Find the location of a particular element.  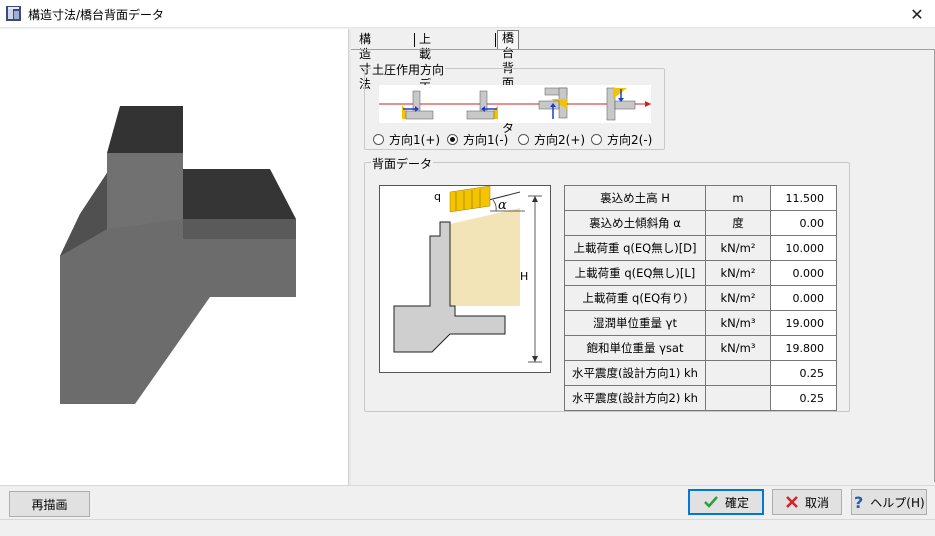

param-label: 飽和単位重量 γsat is located at coordinates (635, 348).